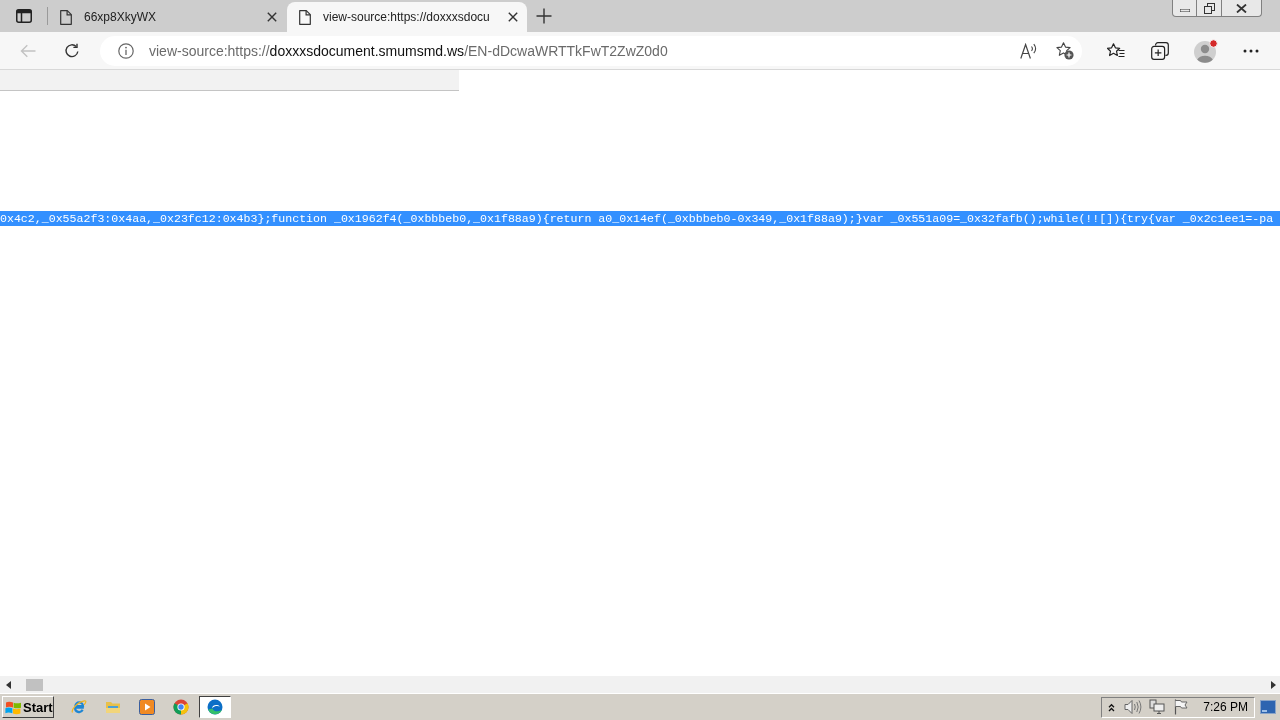 The height and width of the screenshot is (720, 1280). Describe the element at coordinates (1160, 50) in the screenshot. I see `collections-icon` at that location.